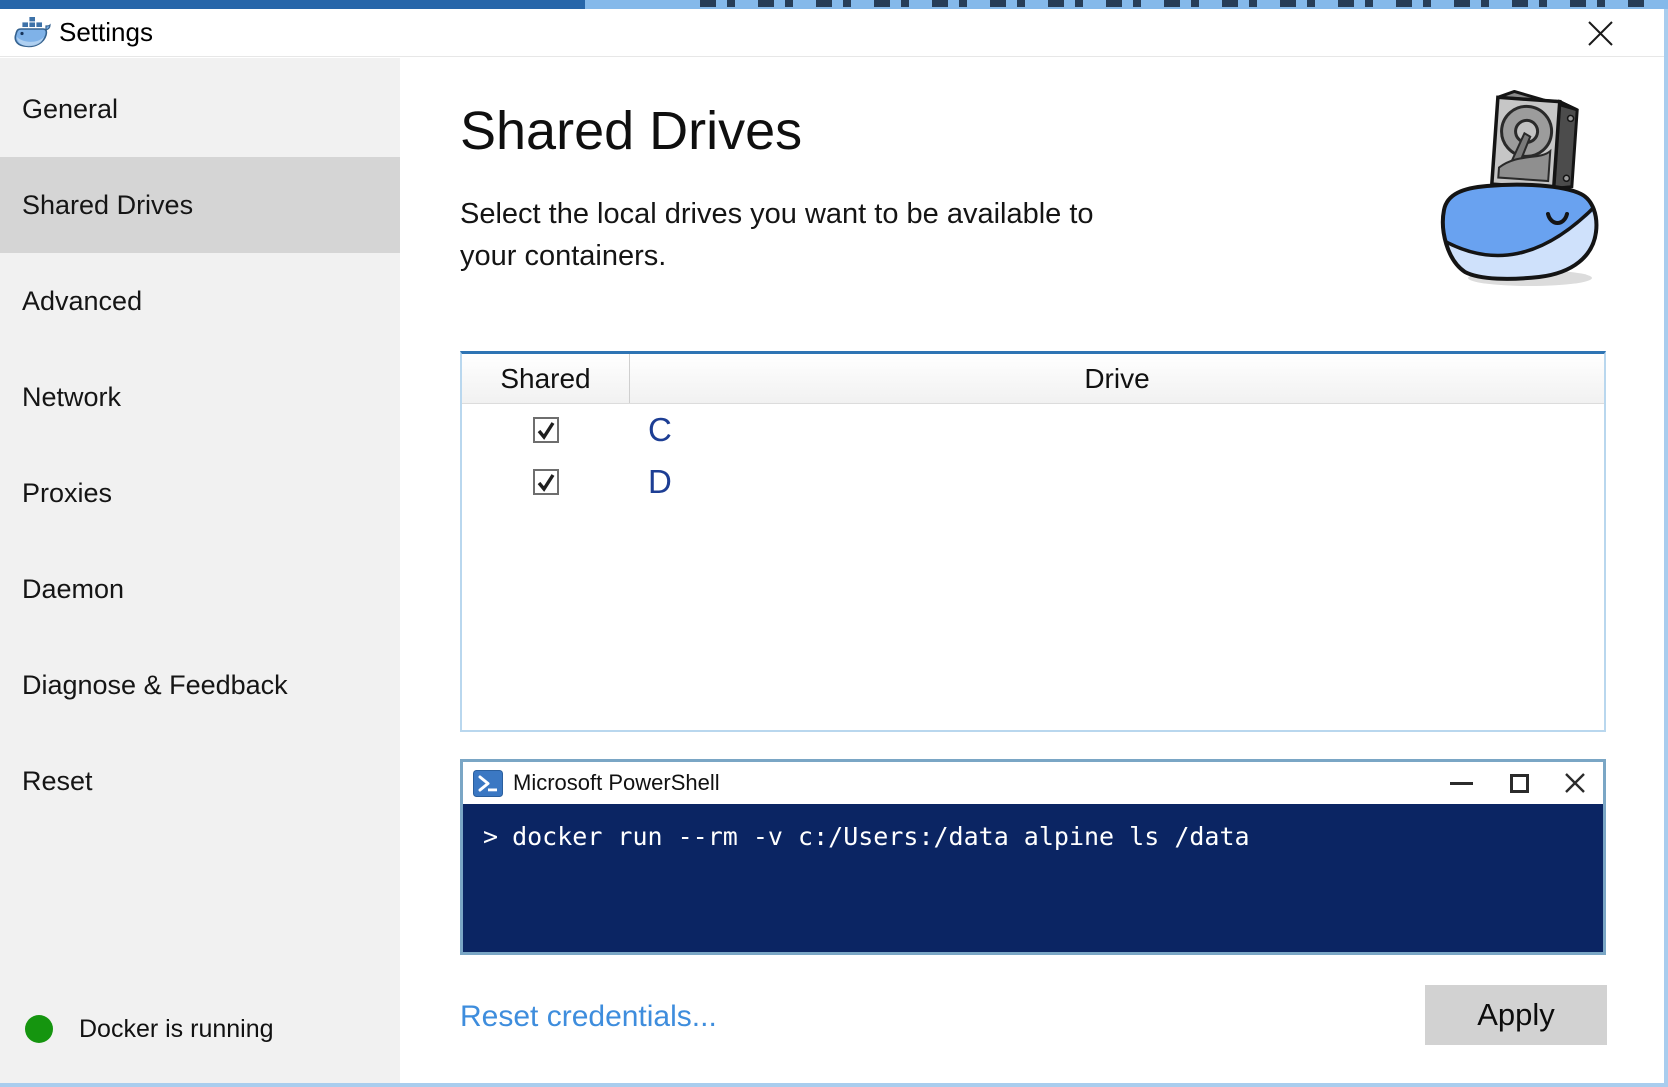 This screenshot has height=1087, width=1668. I want to click on sidebar-item-label: Diagnose & Feedback, so click(155, 684).